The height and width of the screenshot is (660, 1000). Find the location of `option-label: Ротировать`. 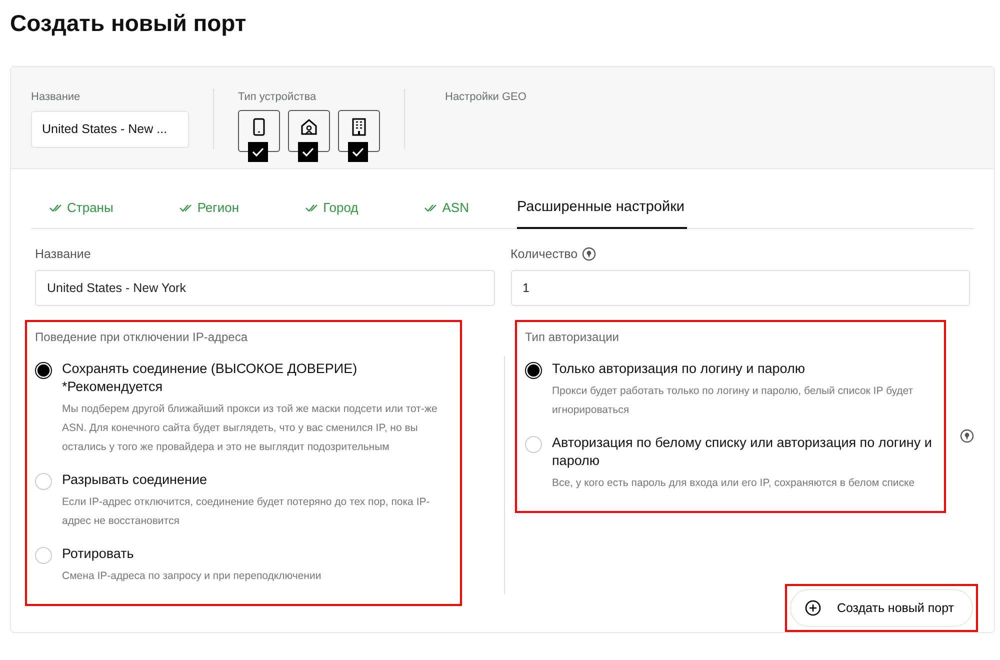

option-label: Ротировать is located at coordinates (98, 553).